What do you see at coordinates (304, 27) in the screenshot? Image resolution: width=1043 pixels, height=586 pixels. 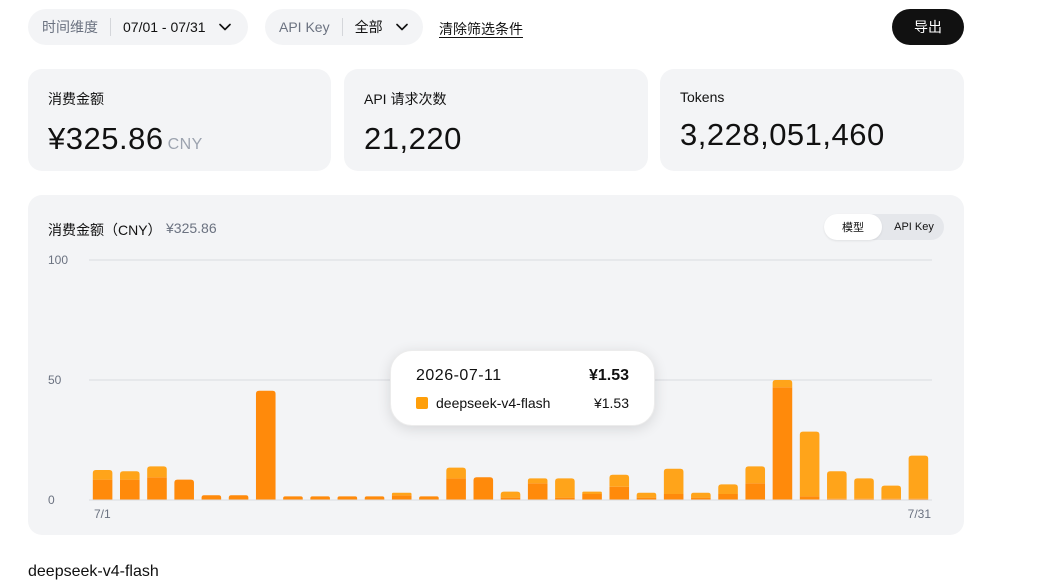 I see `api-key-label: API Key` at bounding box center [304, 27].